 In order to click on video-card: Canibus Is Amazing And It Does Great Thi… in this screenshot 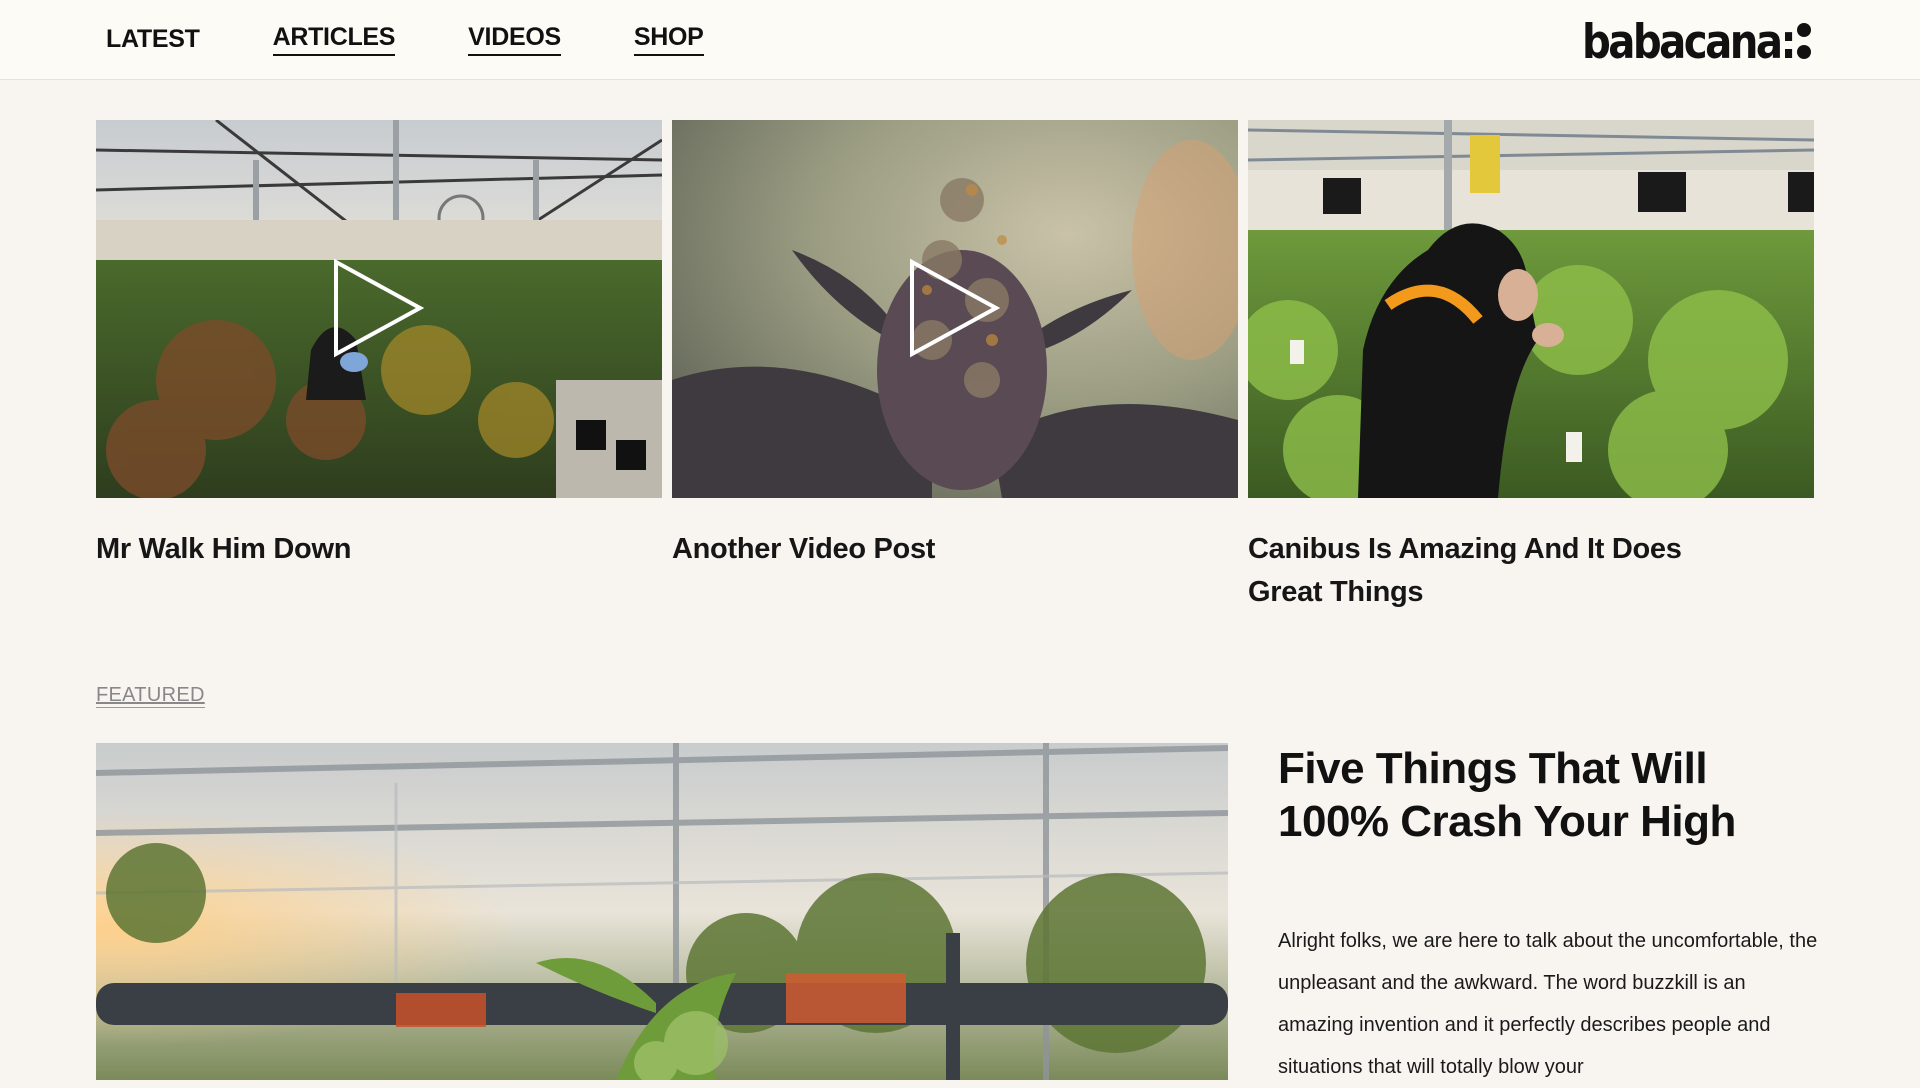, I will do `click(1531, 367)`.